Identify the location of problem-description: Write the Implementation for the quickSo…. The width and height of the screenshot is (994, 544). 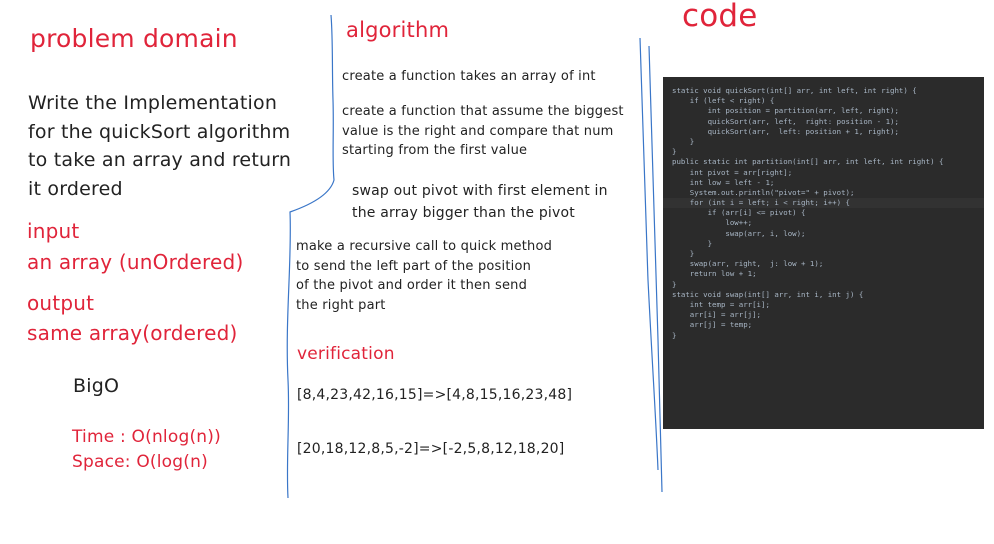
(159, 146).